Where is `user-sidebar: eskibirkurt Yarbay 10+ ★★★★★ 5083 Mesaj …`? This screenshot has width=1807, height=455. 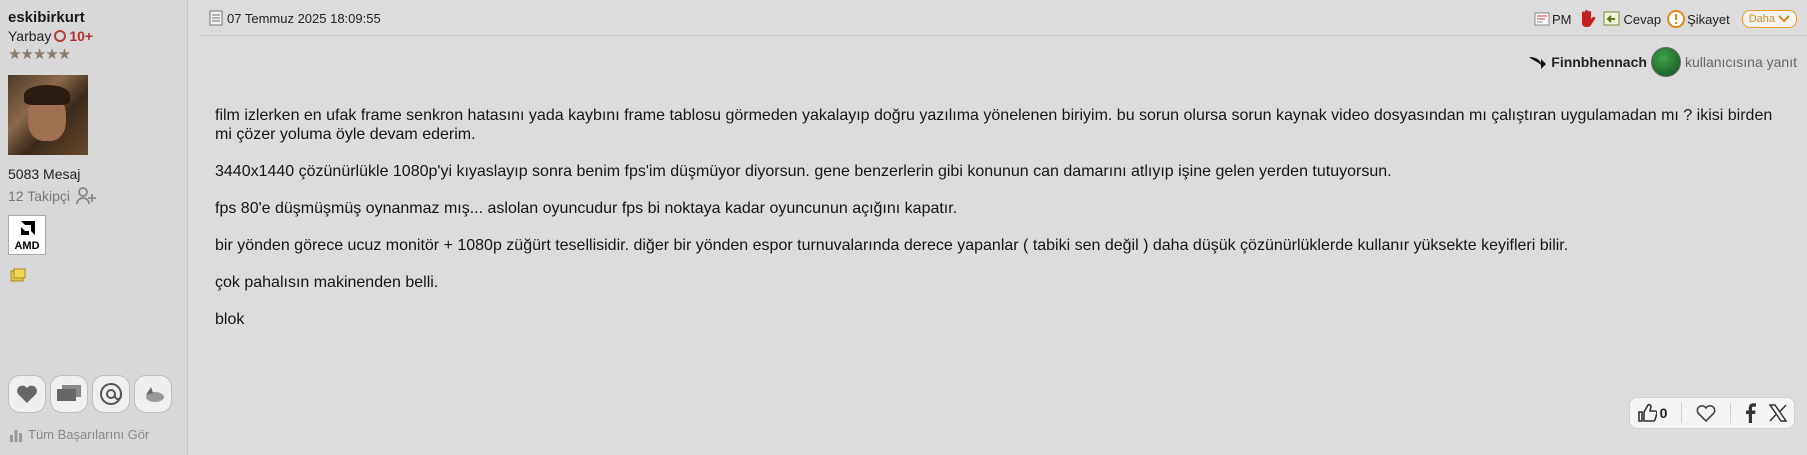
user-sidebar: eskibirkurt Yarbay 10+ ★★★★★ 5083 Mesaj … is located at coordinates (94, 227).